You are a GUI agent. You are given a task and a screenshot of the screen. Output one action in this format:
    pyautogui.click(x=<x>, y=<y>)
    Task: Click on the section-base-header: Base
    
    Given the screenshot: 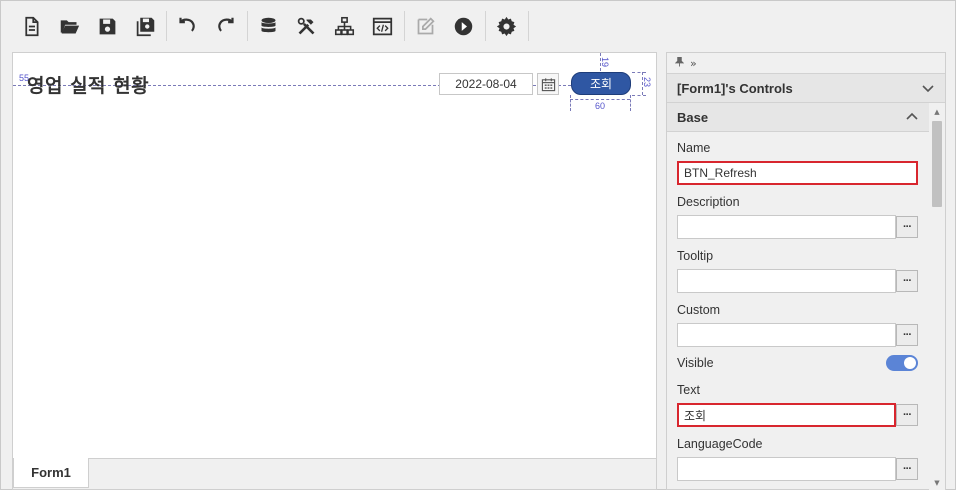 What is the action you would take?
    pyautogui.click(x=798, y=117)
    